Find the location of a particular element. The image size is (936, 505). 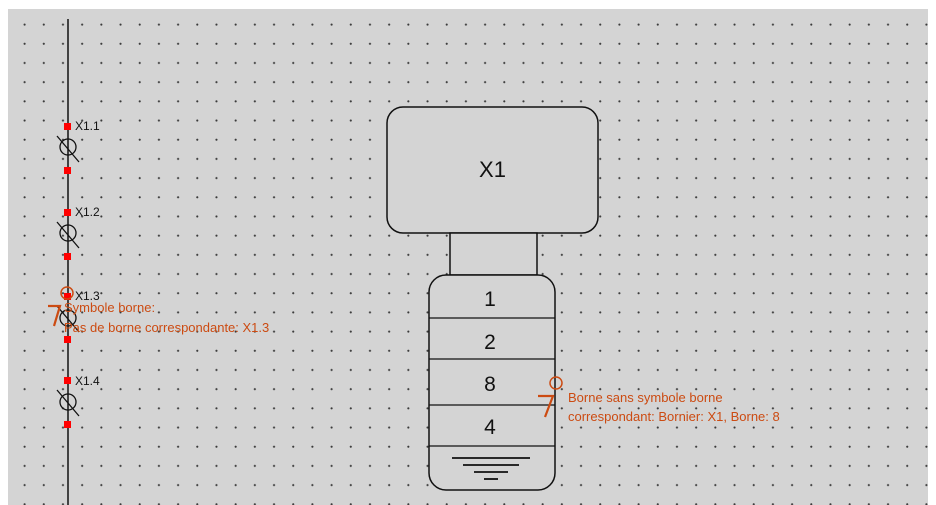

terminal-block-neck is located at coordinates (493, 254).